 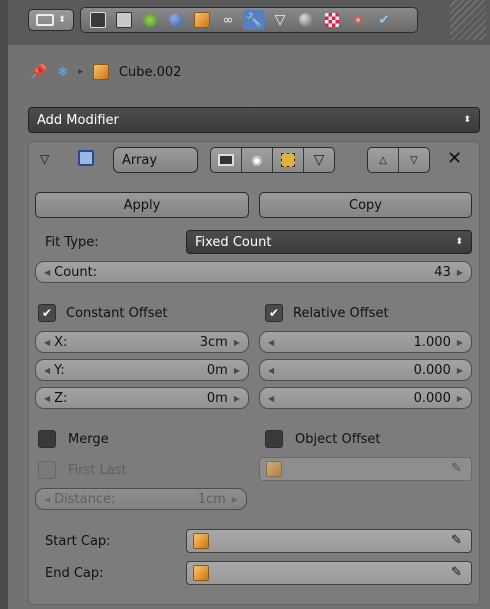 I want to click on scene-context-icon: ❄, so click(x=63, y=72).